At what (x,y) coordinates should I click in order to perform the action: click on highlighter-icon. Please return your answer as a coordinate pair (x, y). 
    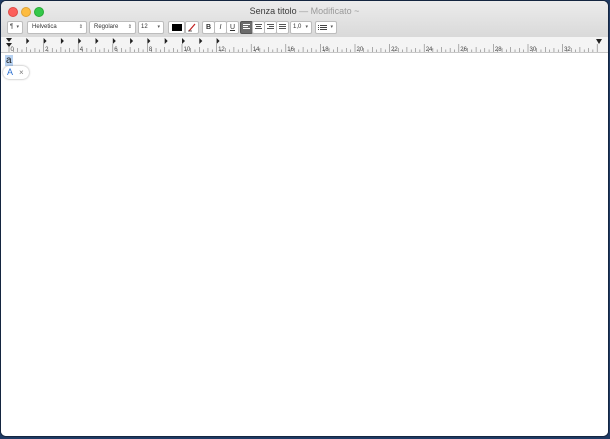
    Looking at the image, I should click on (192, 27).